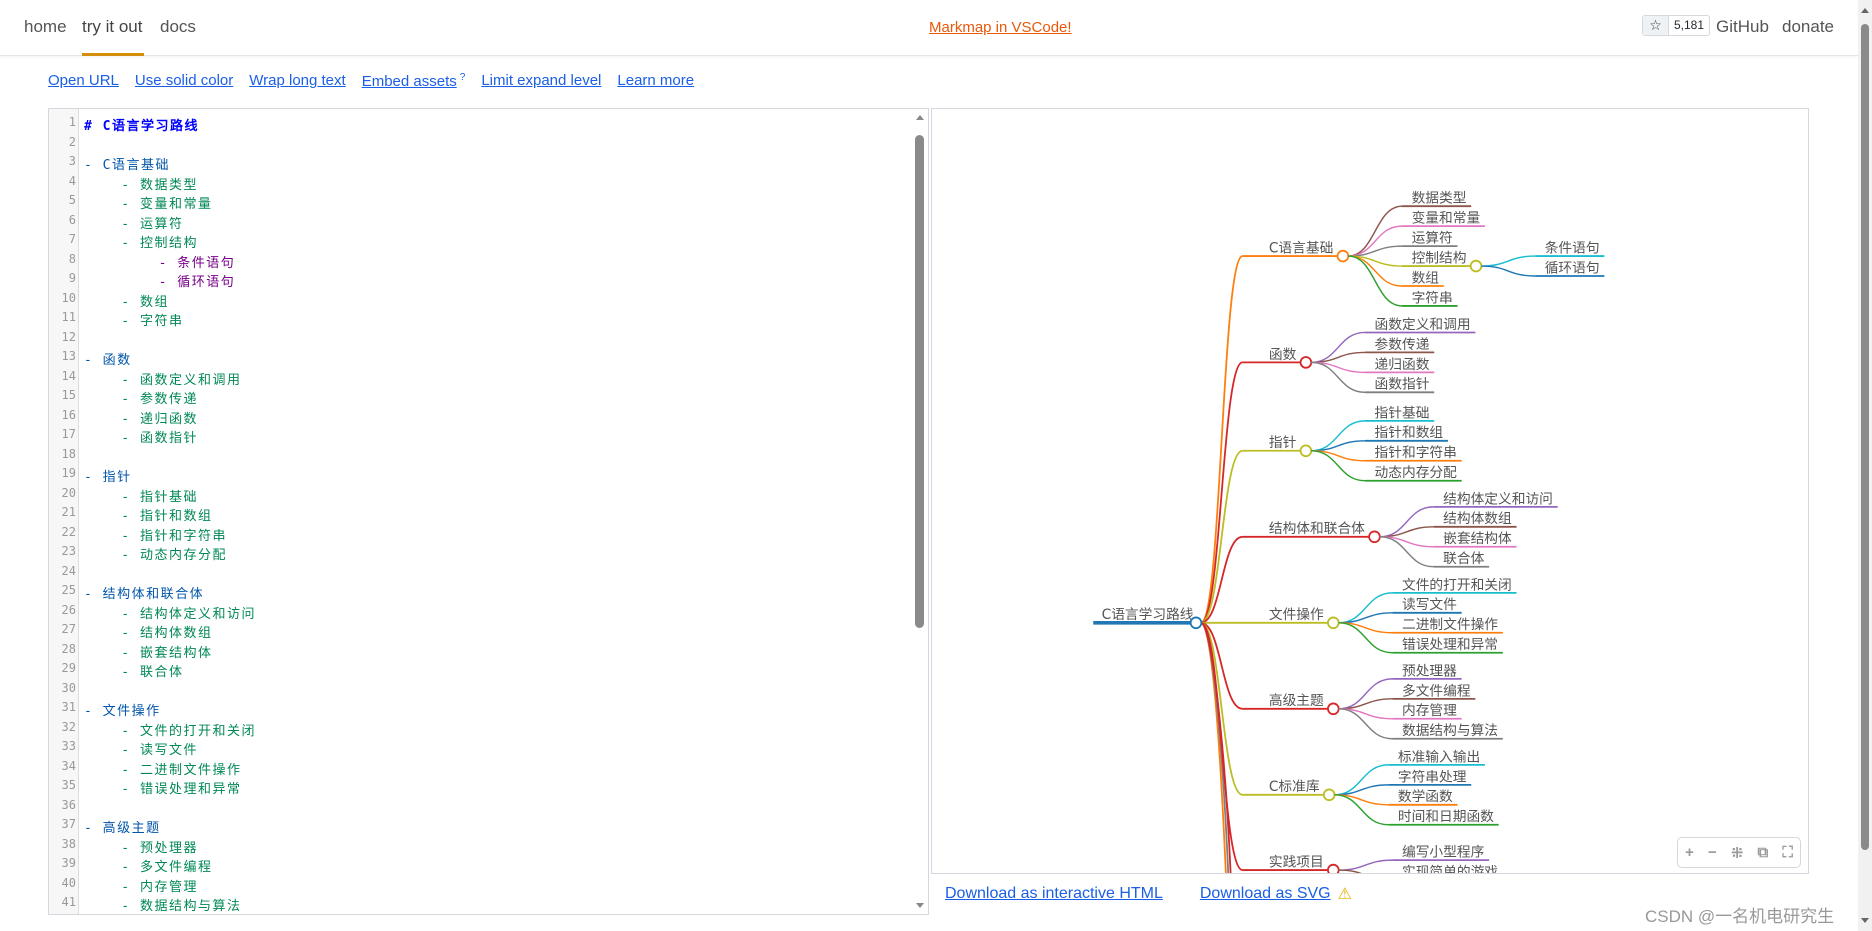 The height and width of the screenshot is (931, 1872). I want to click on code-line: - 结构体定义和访问, so click(170, 612).